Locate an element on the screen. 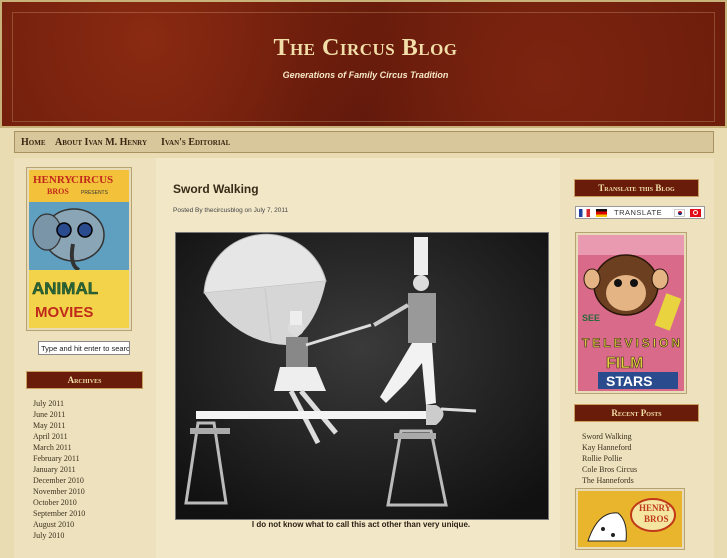  horse-poster-image: HENRY BROS is located at coordinates (630, 519).